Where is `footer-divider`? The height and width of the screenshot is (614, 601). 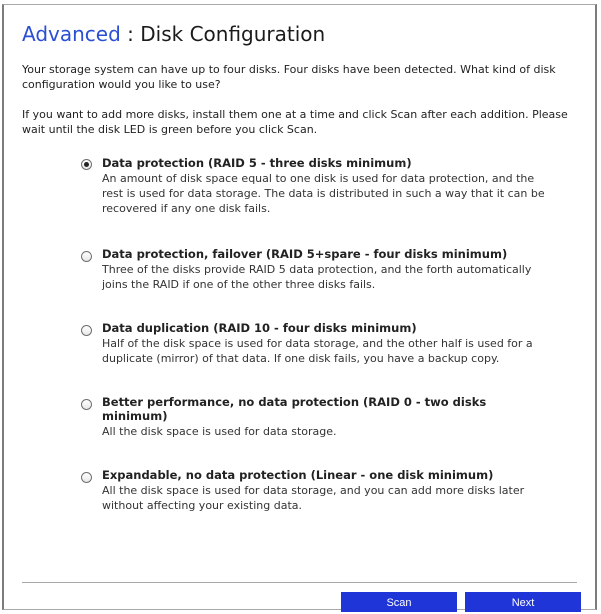
footer-divider is located at coordinates (299, 582).